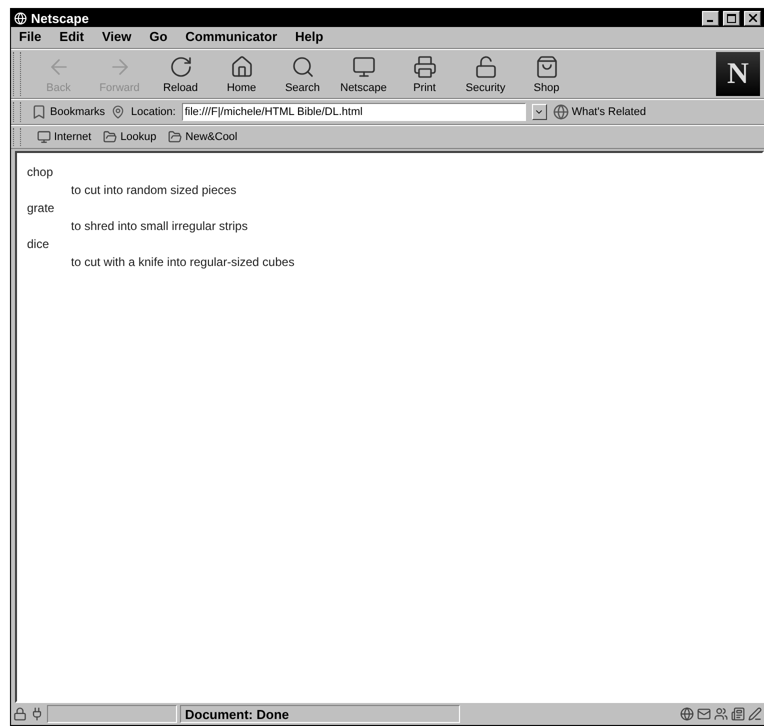 The image size is (764, 726). What do you see at coordinates (599, 112) in the screenshot?
I see `whats-related-button: What's Related` at bounding box center [599, 112].